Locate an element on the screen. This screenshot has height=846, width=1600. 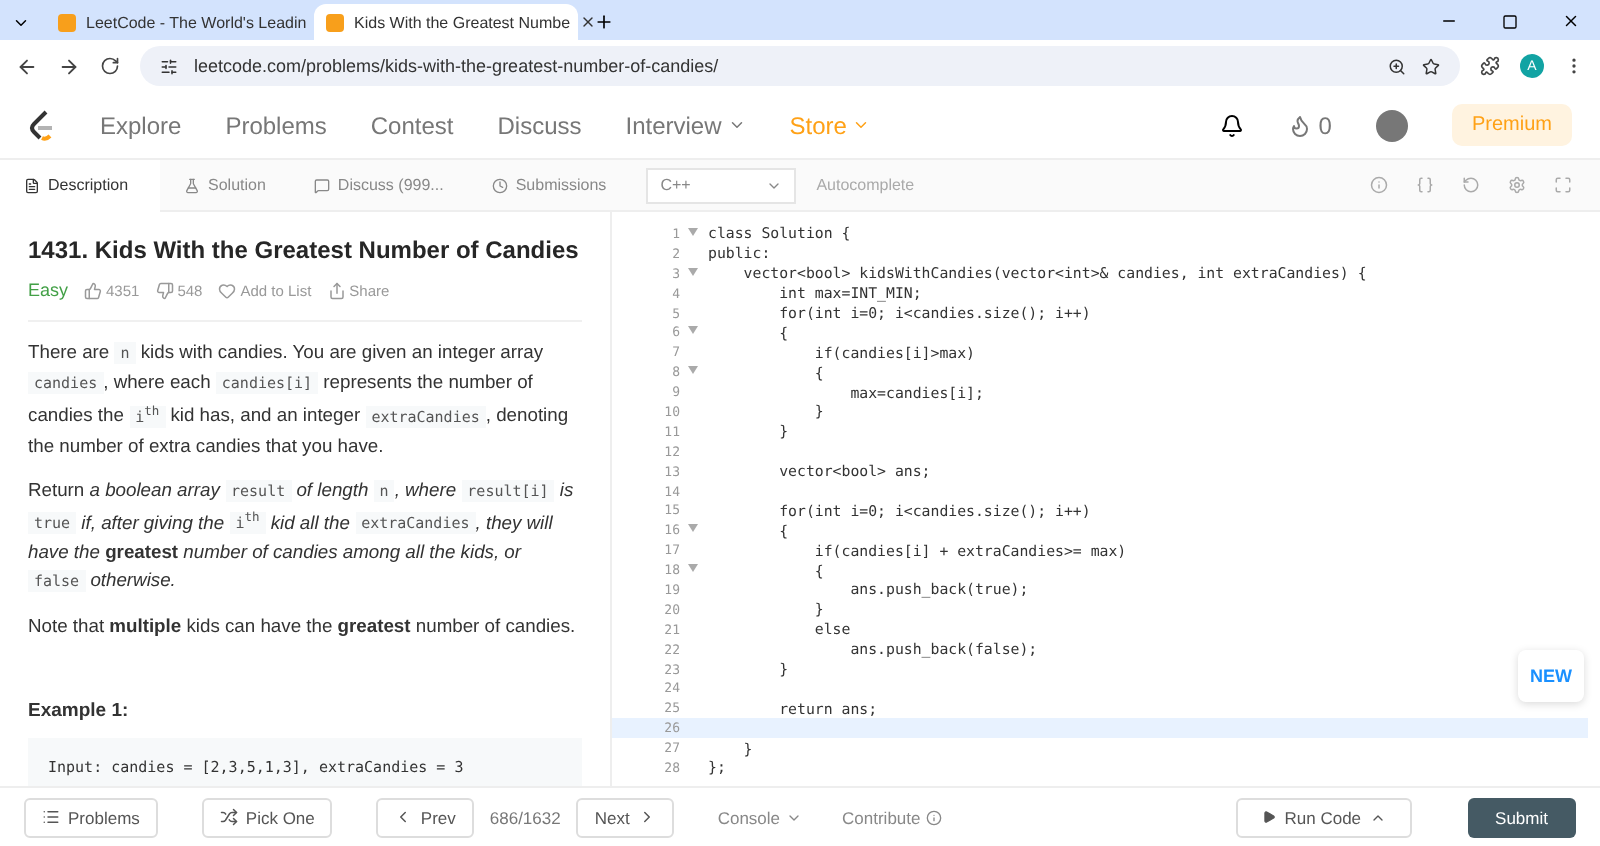
back-icon is located at coordinates (27, 66).